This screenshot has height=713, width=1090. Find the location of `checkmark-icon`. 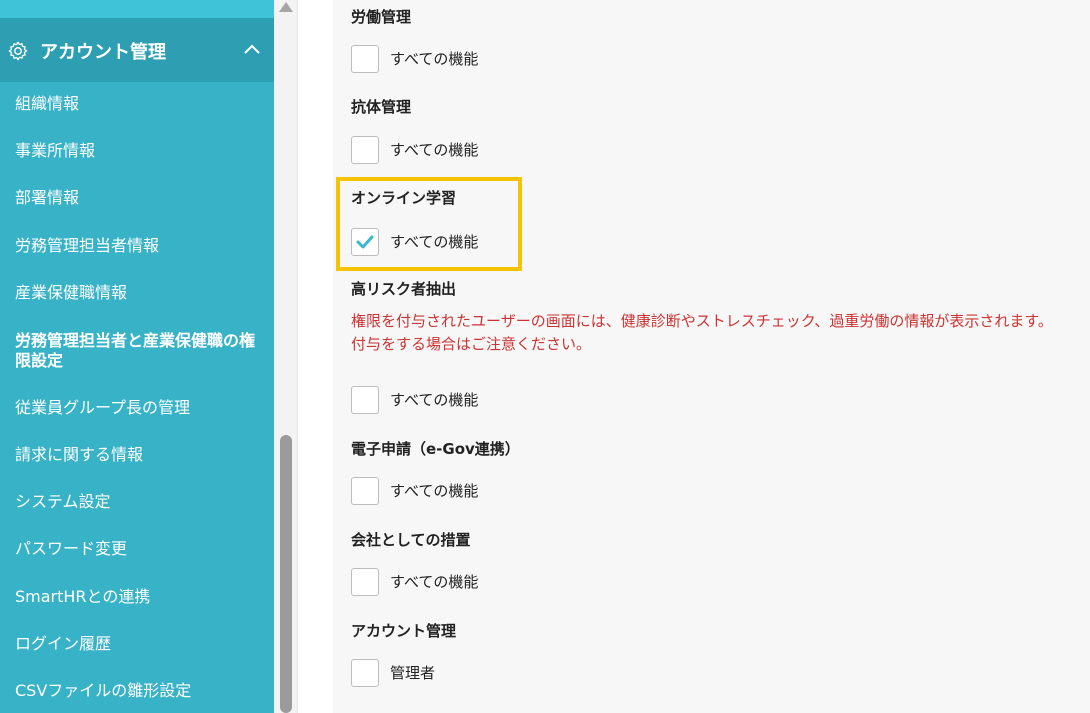

checkmark-icon is located at coordinates (365, 242).